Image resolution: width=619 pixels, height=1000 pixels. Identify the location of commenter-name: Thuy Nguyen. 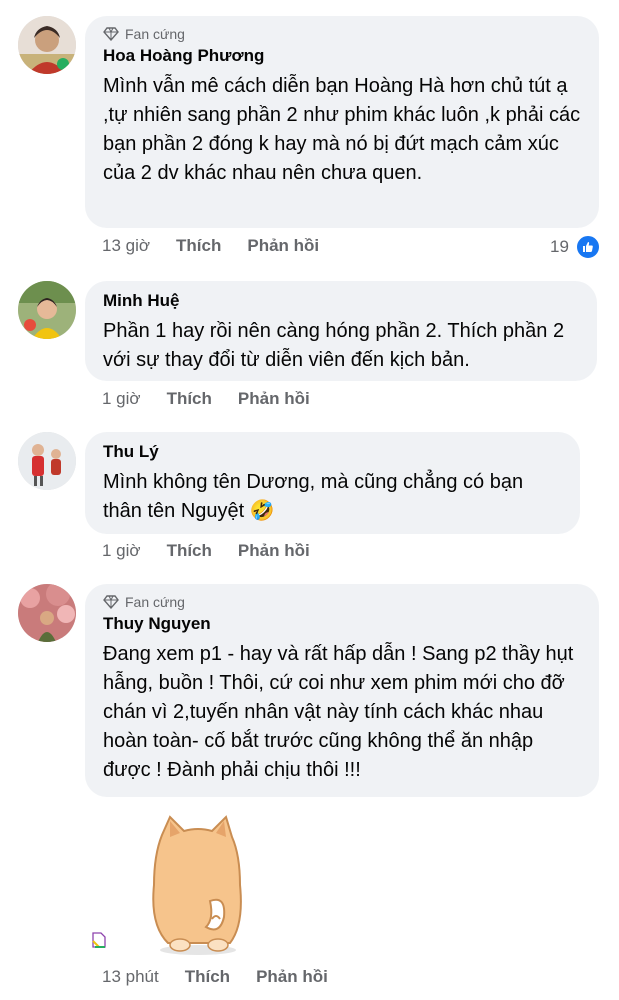
(342, 624).